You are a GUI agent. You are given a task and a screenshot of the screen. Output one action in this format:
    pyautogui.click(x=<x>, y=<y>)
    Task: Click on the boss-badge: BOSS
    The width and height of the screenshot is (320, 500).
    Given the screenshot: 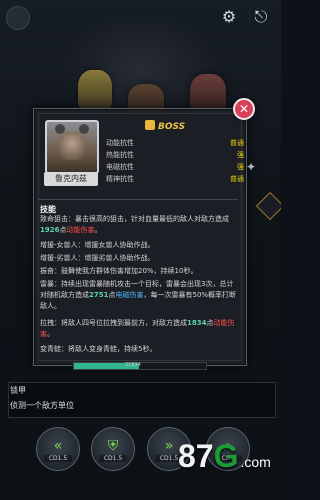 What is the action you would take?
    pyautogui.click(x=165, y=127)
    